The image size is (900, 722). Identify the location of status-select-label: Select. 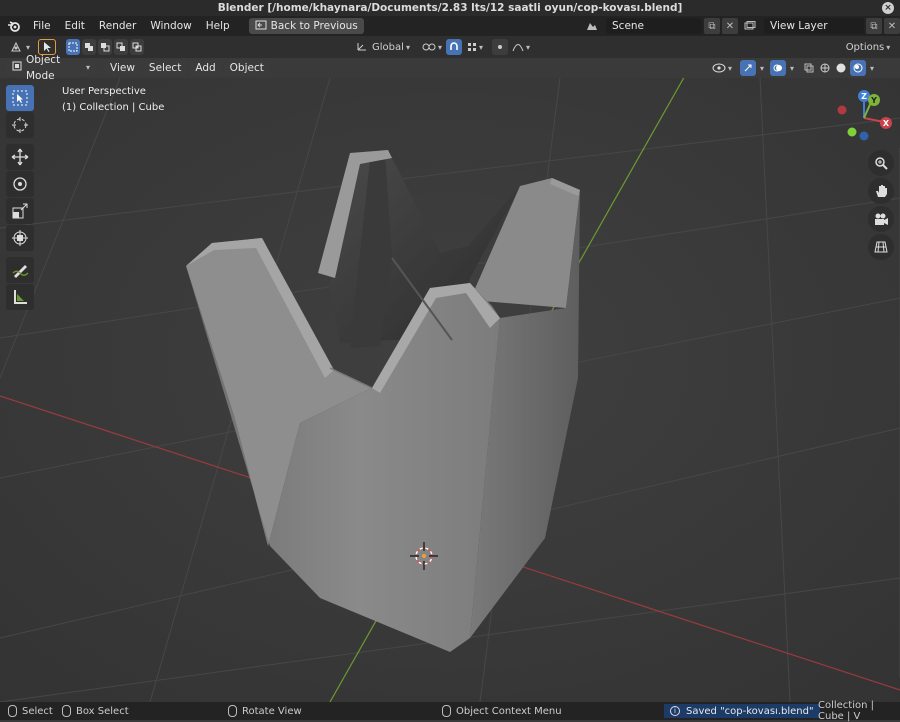
(37, 711).